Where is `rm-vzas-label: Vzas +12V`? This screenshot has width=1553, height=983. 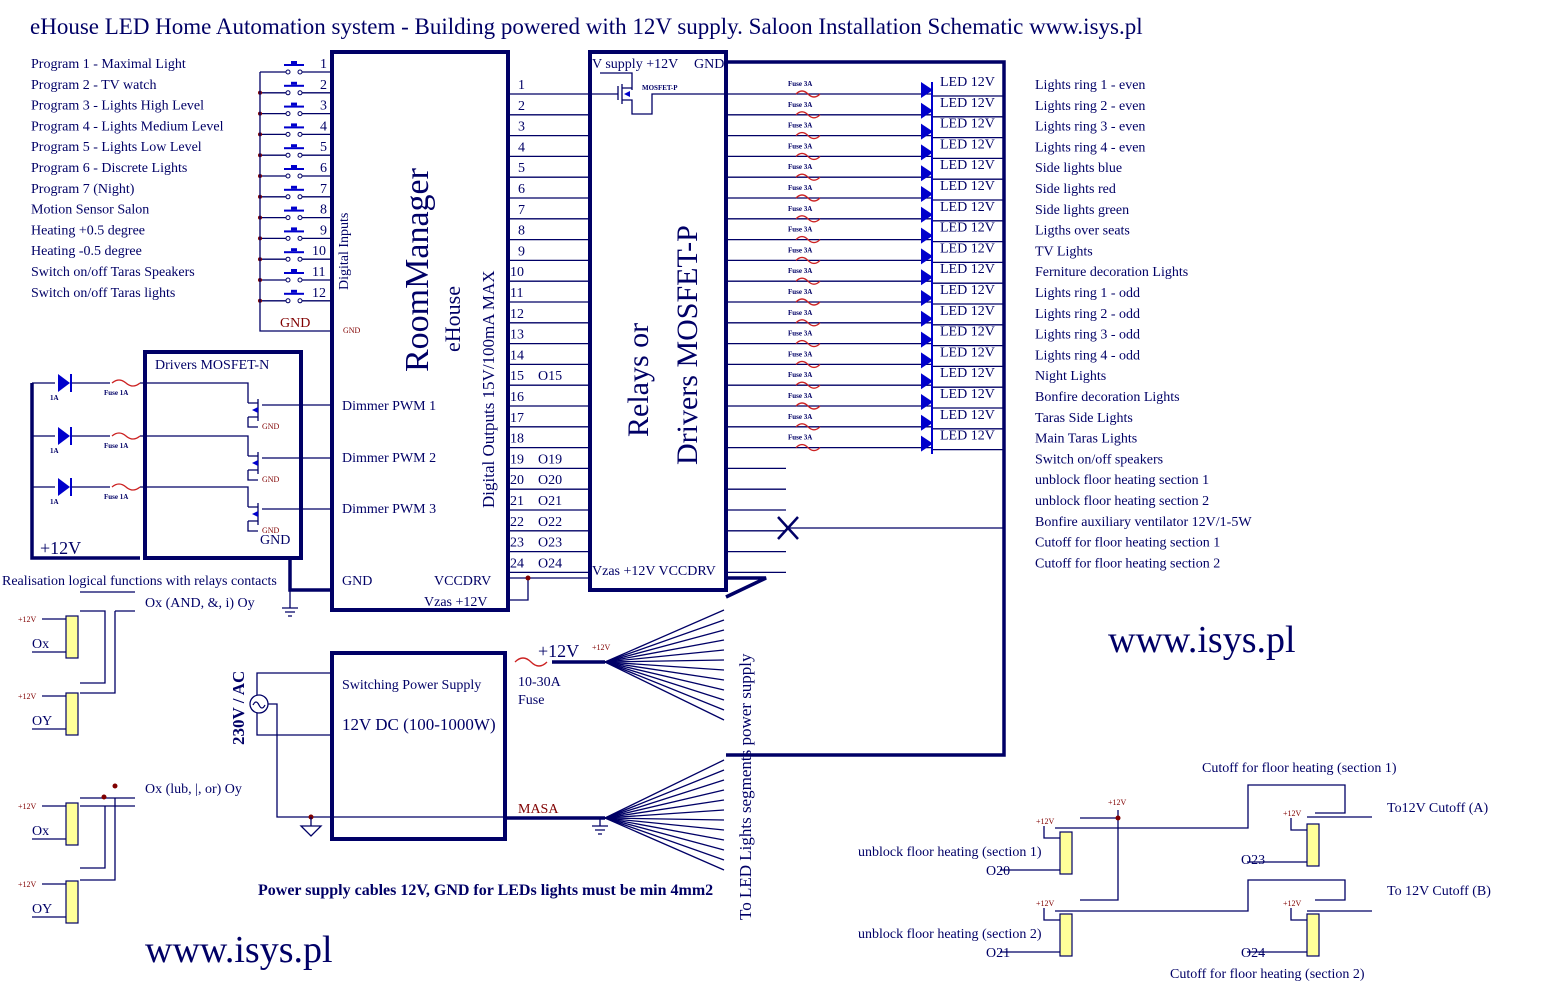
rm-vzas-label: Vzas +12V is located at coordinates (456, 602).